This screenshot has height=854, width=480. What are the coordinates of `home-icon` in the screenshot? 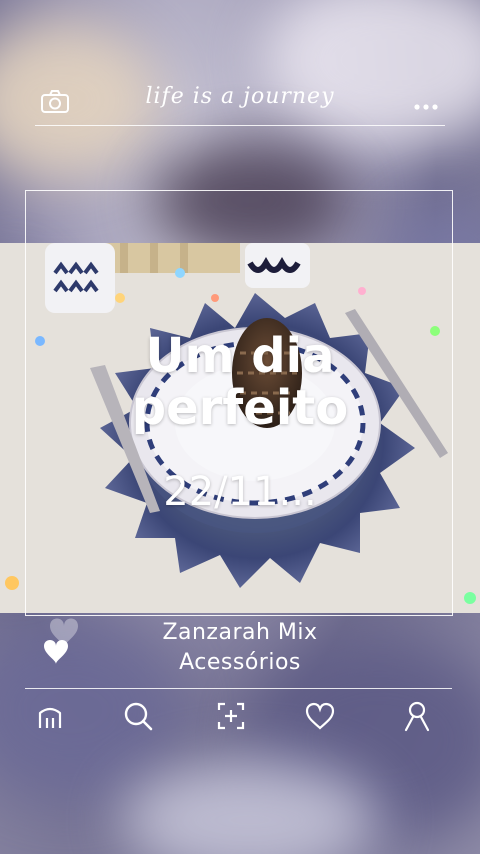 It's located at (50, 716).